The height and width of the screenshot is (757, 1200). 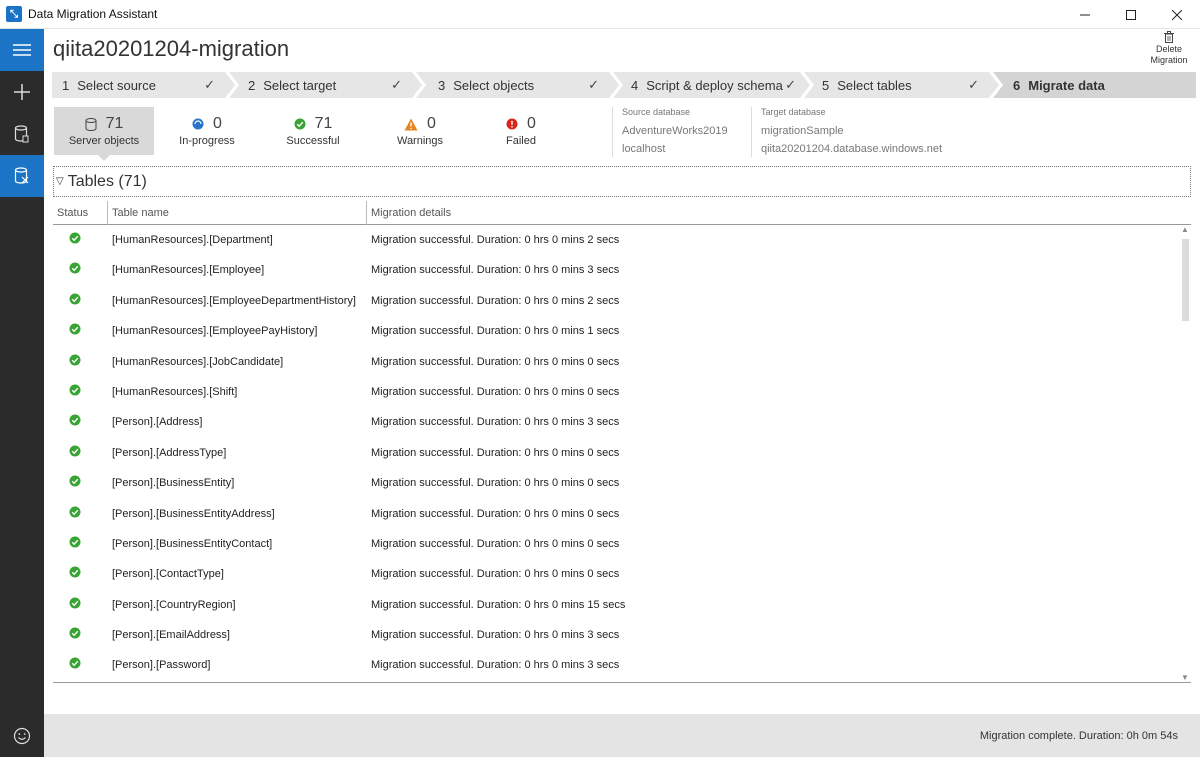 What do you see at coordinates (1078, 736) in the screenshot?
I see `status-message: Migration complete. Duration: 0h 0m 54s` at bounding box center [1078, 736].